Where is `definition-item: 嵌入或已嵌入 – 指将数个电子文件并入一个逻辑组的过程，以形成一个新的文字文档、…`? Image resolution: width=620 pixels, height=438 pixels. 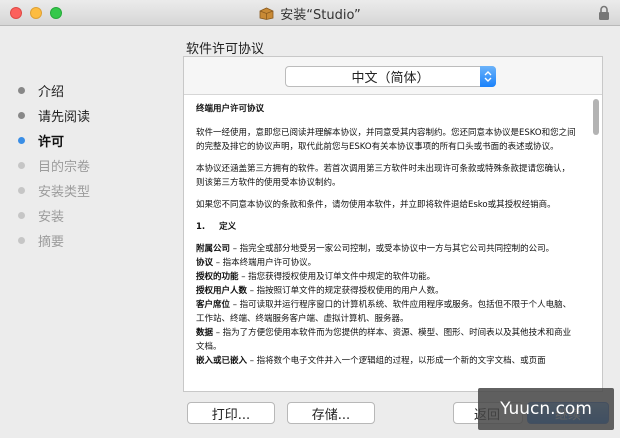 definition-item: 嵌入或已嵌入 – 指将数个电子文件并入一个逻辑组的过程，以形成一个新的文字文档、… is located at coordinates (386, 361).